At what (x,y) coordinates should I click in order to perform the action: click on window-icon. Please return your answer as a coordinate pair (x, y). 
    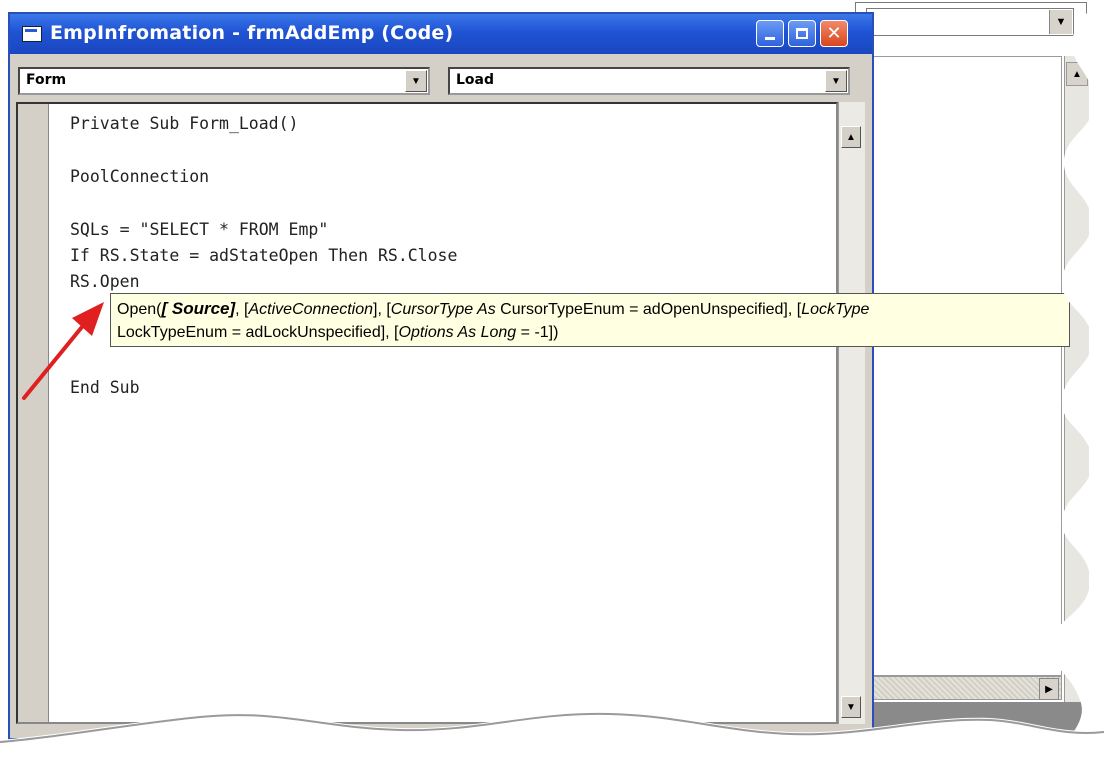
    Looking at the image, I should click on (32, 34).